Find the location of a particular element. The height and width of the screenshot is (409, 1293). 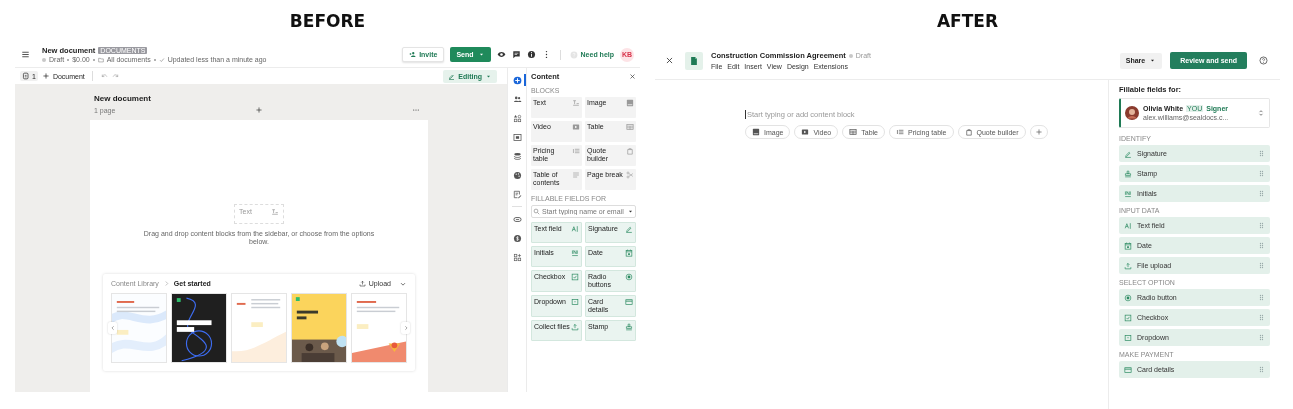

document-edit-icon is located at coordinates (517, 194).